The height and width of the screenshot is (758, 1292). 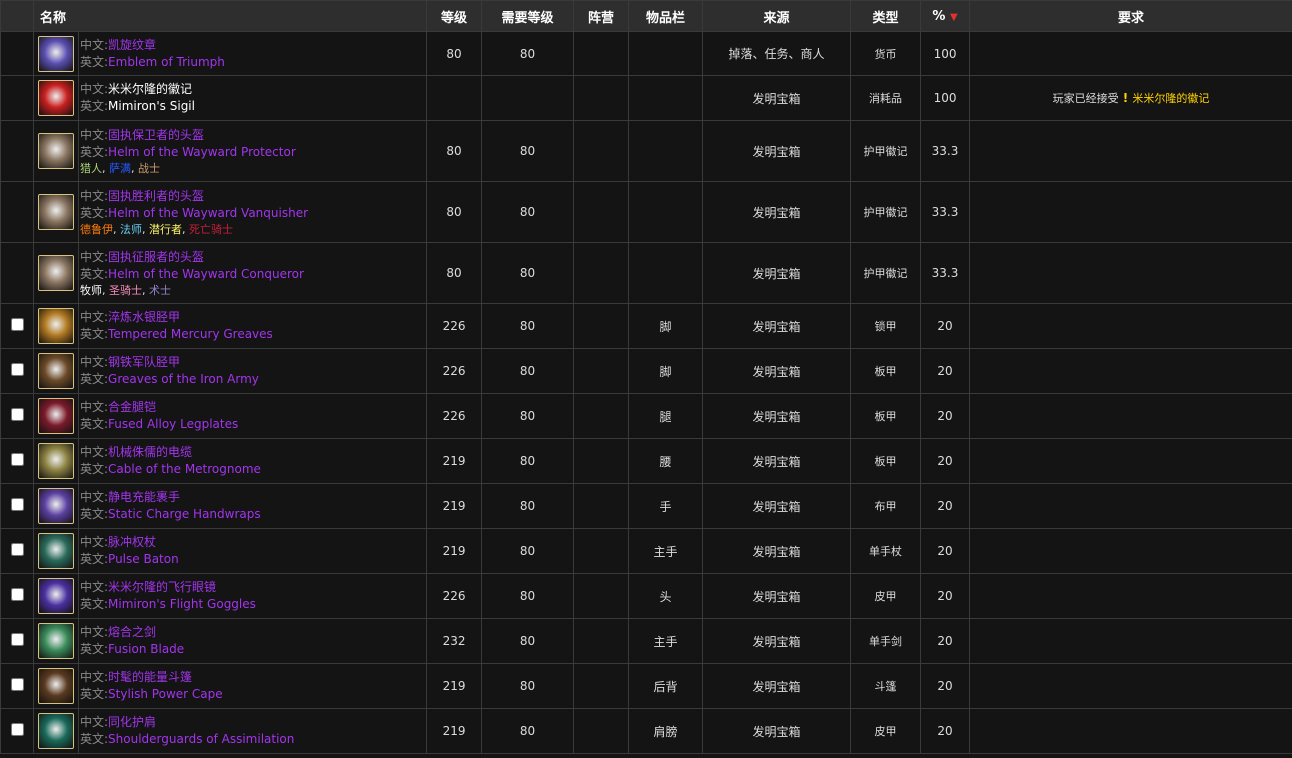 I want to click on goggles-icon, so click(x=56, y=596).